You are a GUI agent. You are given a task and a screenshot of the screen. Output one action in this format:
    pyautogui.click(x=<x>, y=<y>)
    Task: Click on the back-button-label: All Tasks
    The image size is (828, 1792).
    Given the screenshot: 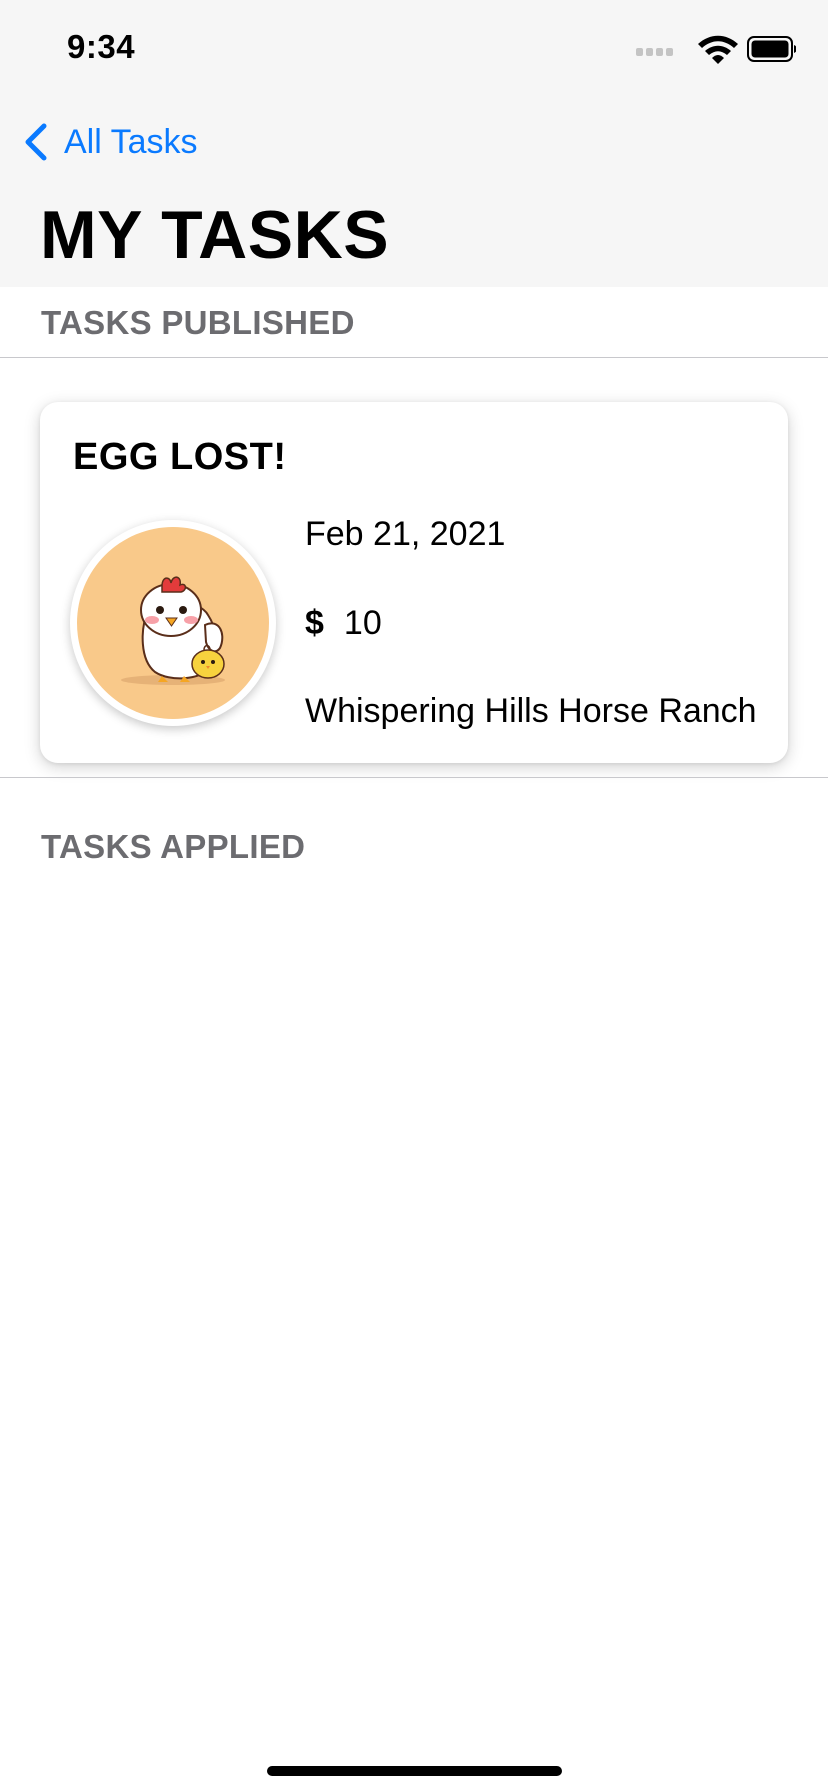 What is the action you would take?
    pyautogui.click(x=131, y=141)
    